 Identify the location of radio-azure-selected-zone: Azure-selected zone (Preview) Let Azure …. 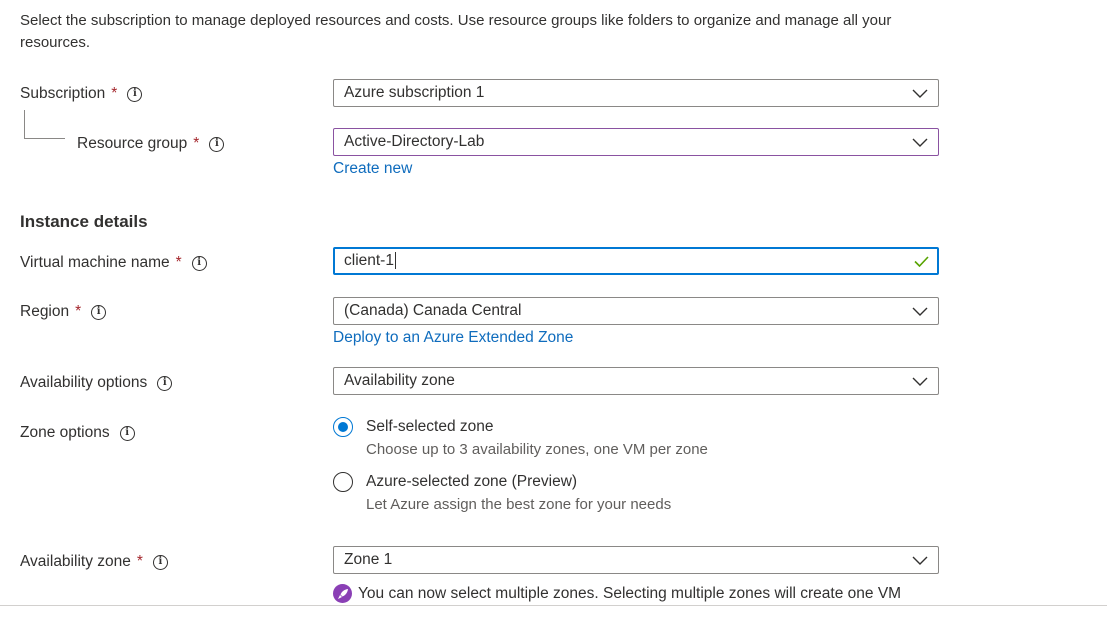
(502, 494).